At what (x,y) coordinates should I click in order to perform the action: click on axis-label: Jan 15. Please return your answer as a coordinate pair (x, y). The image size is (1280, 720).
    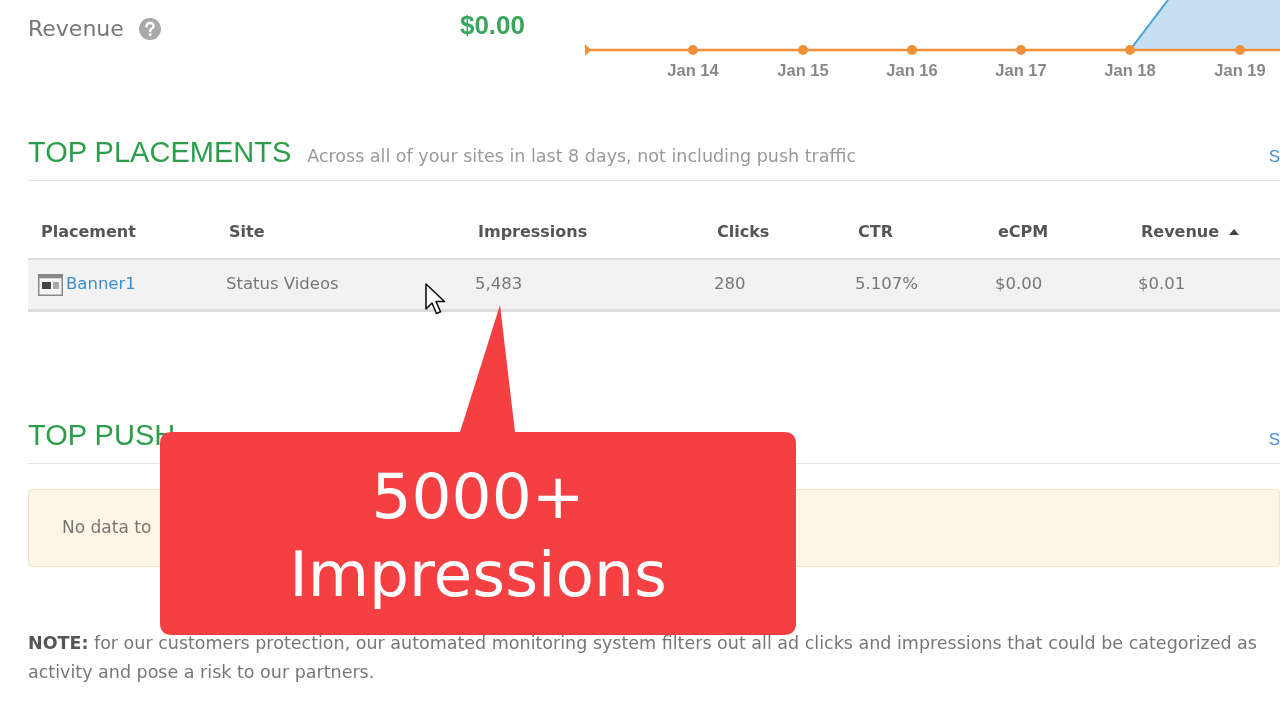
    Looking at the image, I should click on (803, 70).